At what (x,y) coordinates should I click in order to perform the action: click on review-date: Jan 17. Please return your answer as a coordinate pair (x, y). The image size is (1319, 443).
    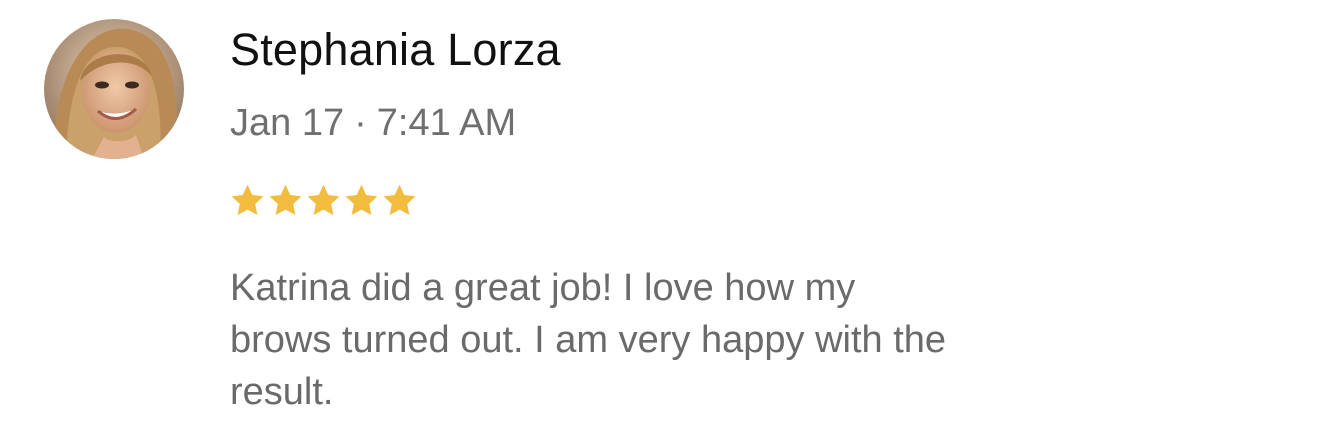
    Looking at the image, I should click on (287, 123).